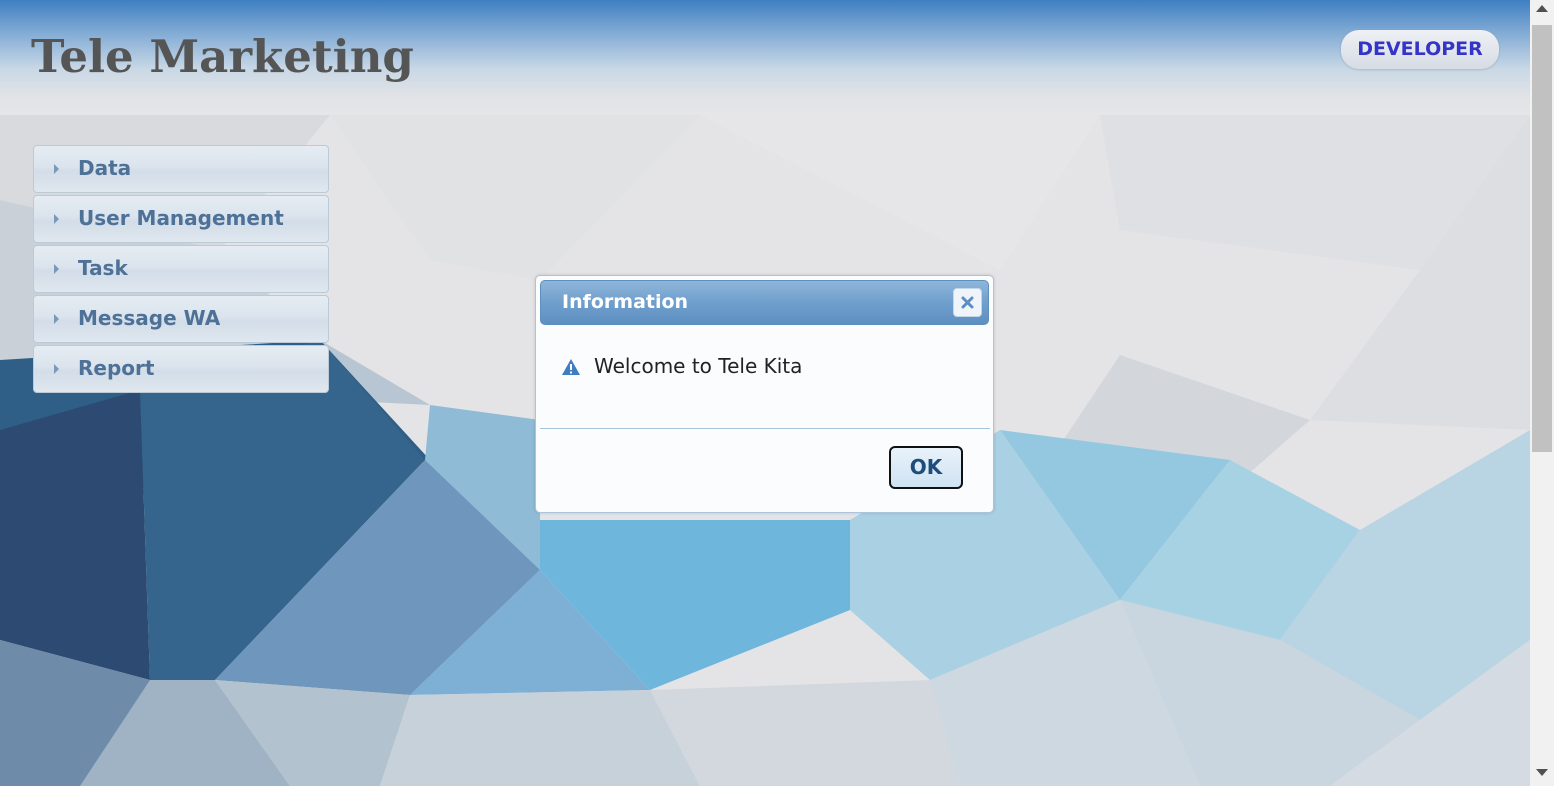 This screenshot has width=1554, height=786. What do you see at coordinates (149, 318) in the screenshot?
I see `sidebar-item-label: Message WA` at bounding box center [149, 318].